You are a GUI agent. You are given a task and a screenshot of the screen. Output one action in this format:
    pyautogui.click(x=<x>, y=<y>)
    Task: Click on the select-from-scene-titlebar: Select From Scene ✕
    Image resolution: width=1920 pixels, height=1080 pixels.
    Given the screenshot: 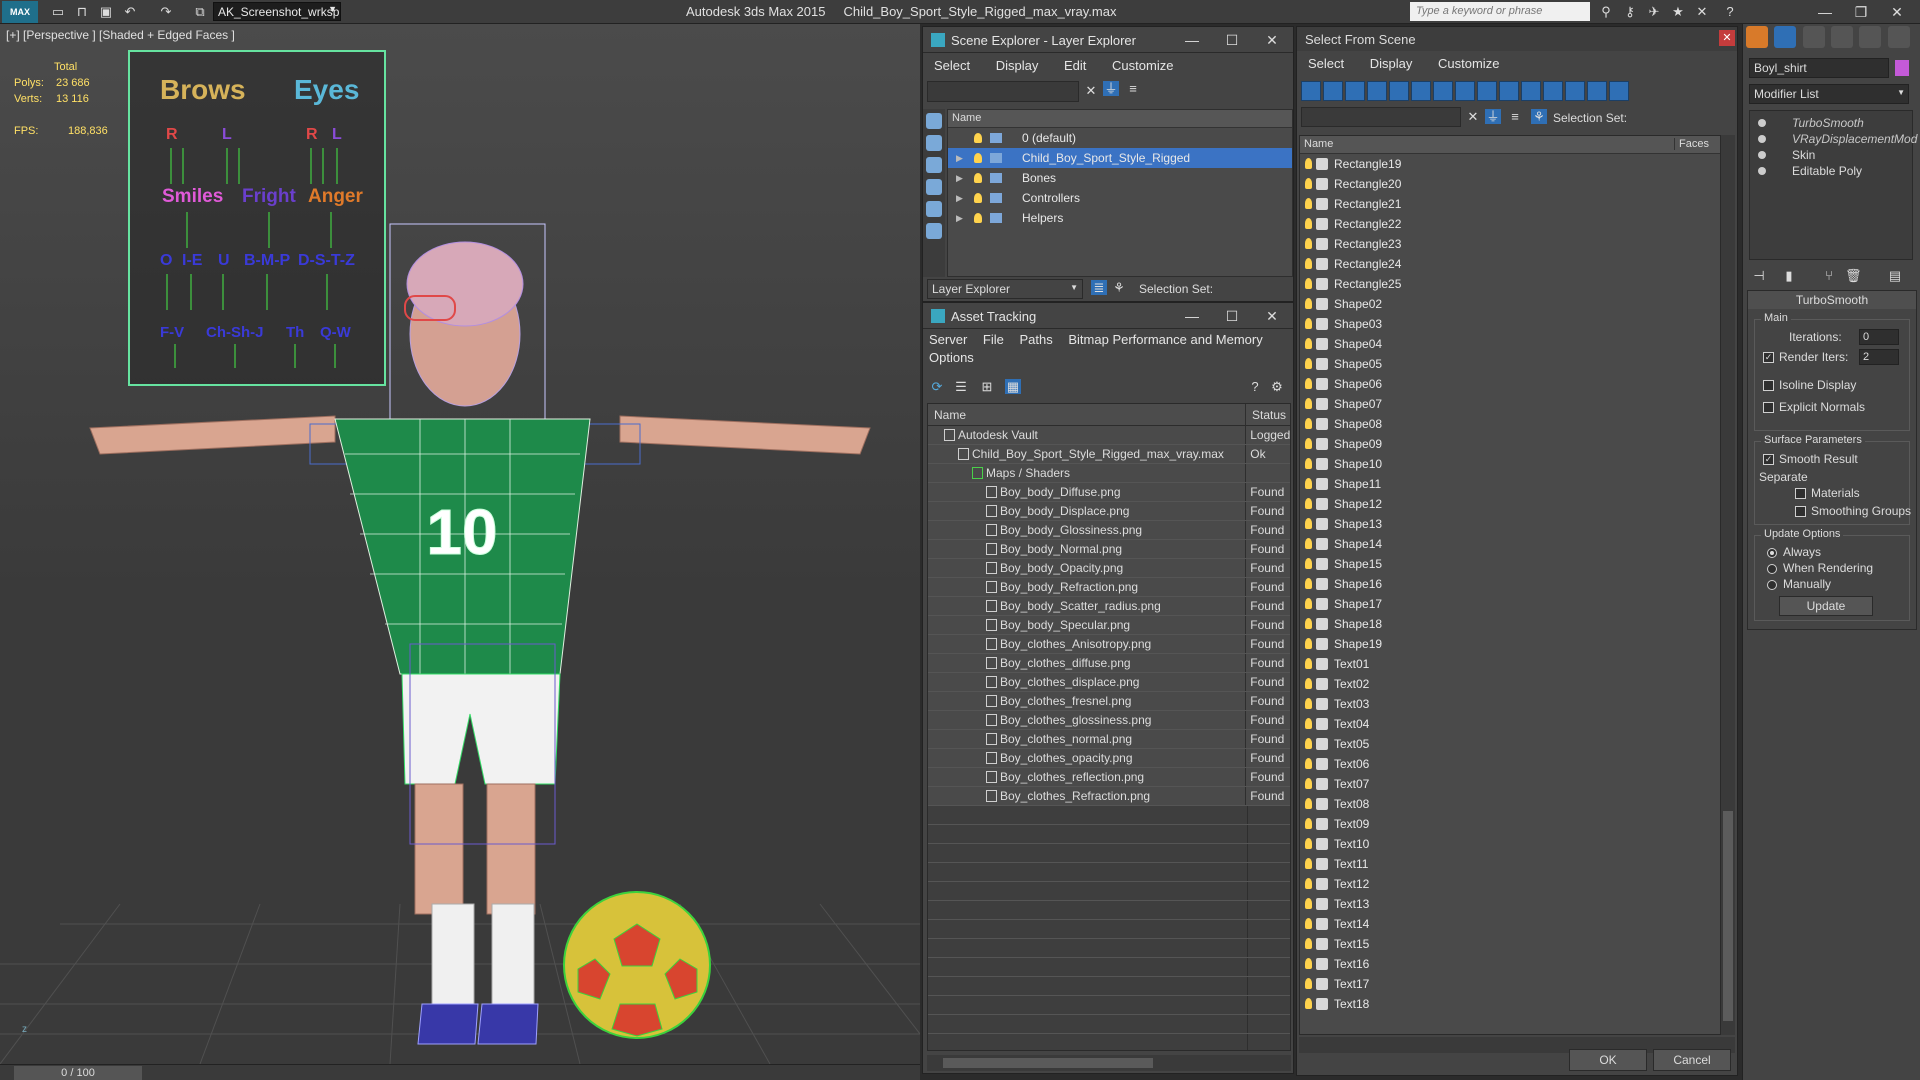 What is the action you would take?
    pyautogui.click(x=1517, y=39)
    